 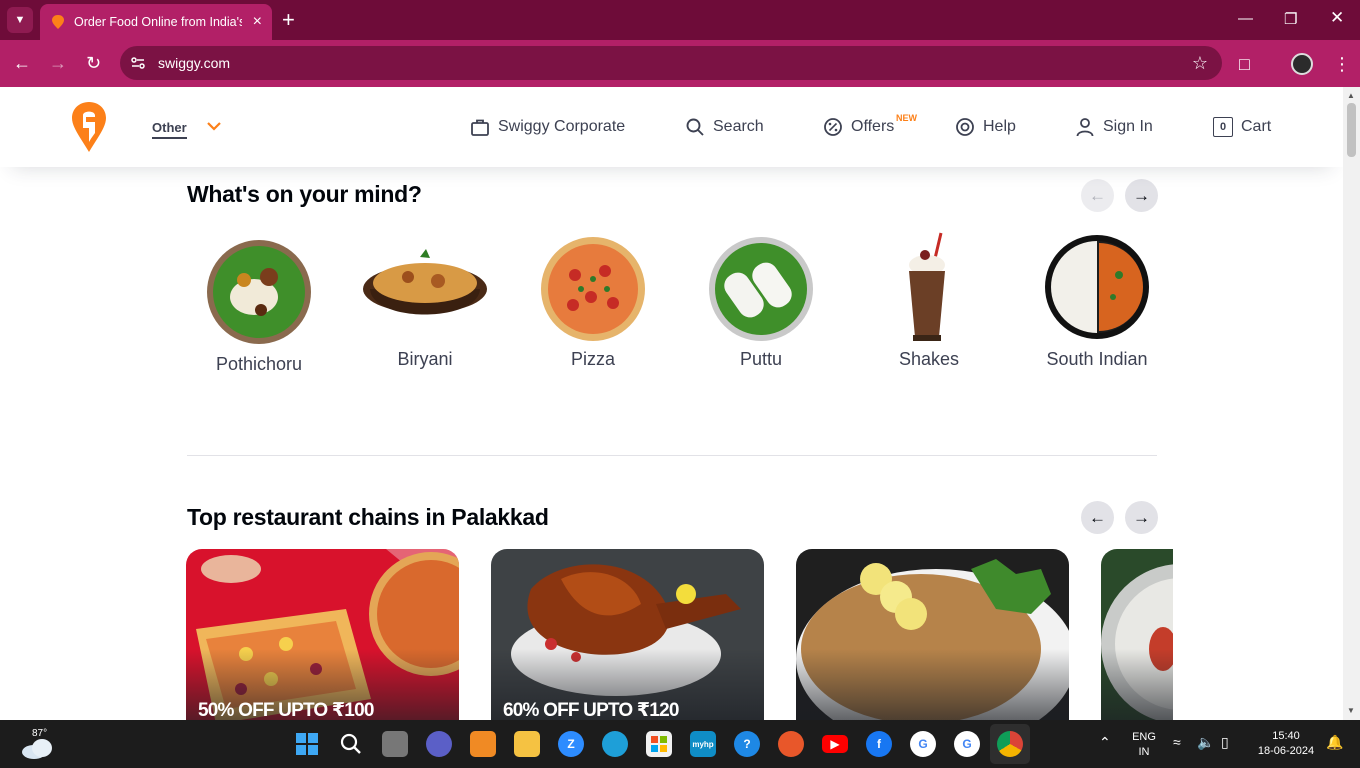 What do you see at coordinates (1114, 127) in the screenshot?
I see `nav-sign-in: Sign In` at bounding box center [1114, 127].